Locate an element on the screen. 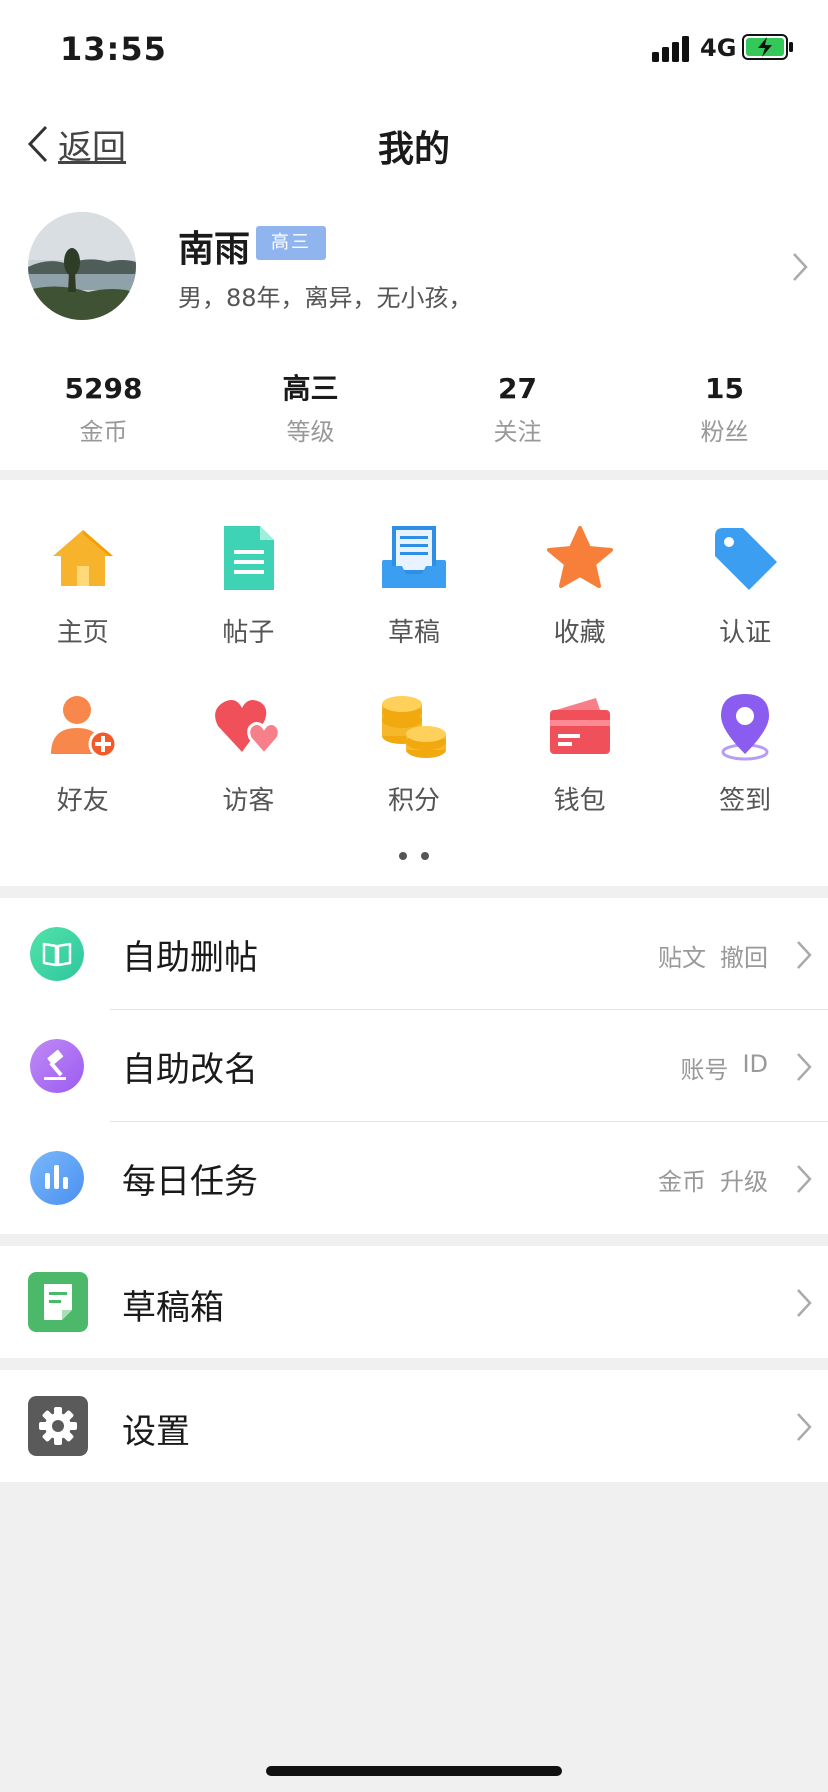  grid-item-posts: 帖子 is located at coordinates (249, 606).